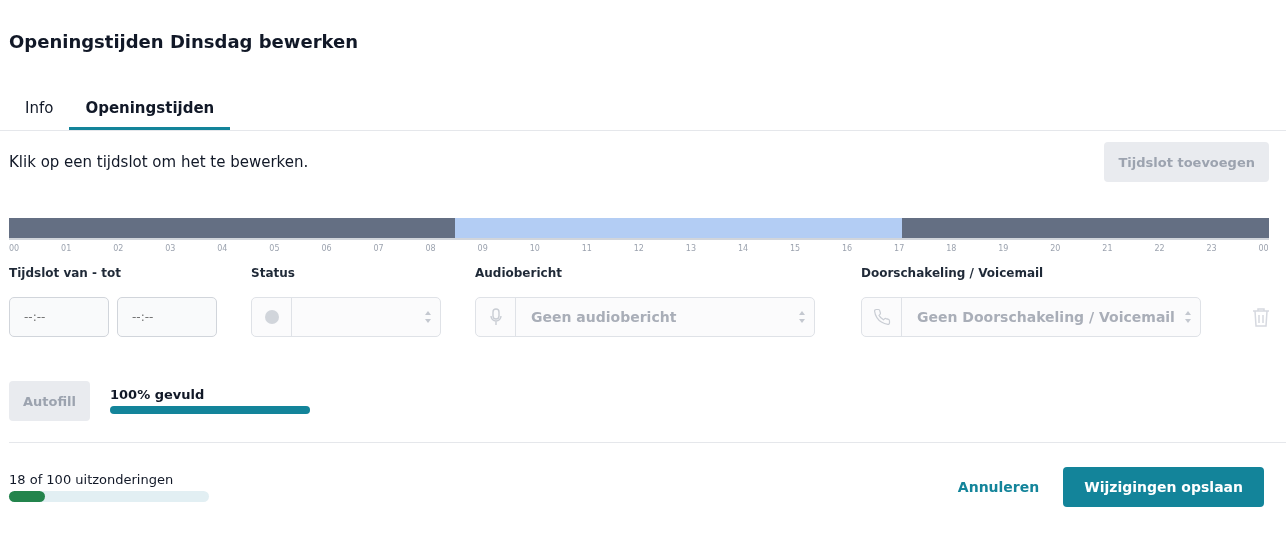 The width and height of the screenshot is (1286, 548). What do you see at coordinates (1107, 248) in the screenshot?
I see `hour-tick-label: 21` at bounding box center [1107, 248].